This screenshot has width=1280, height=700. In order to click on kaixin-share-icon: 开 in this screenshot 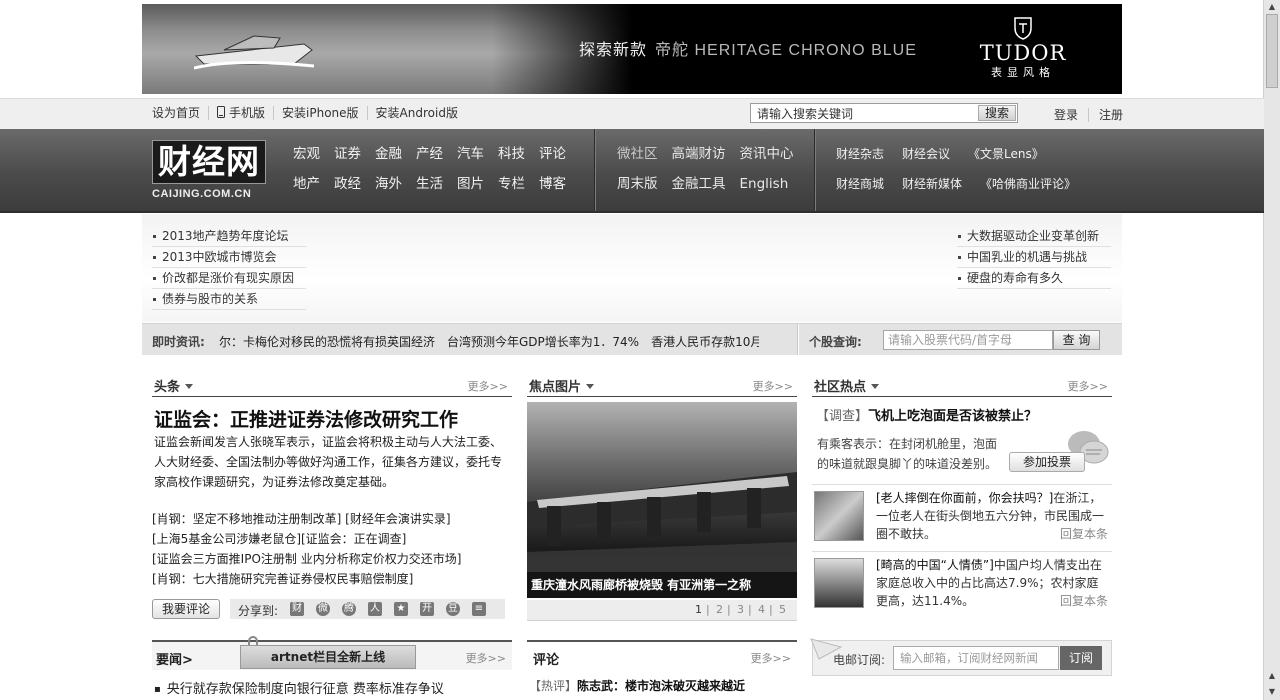, I will do `click(427, 609)`.